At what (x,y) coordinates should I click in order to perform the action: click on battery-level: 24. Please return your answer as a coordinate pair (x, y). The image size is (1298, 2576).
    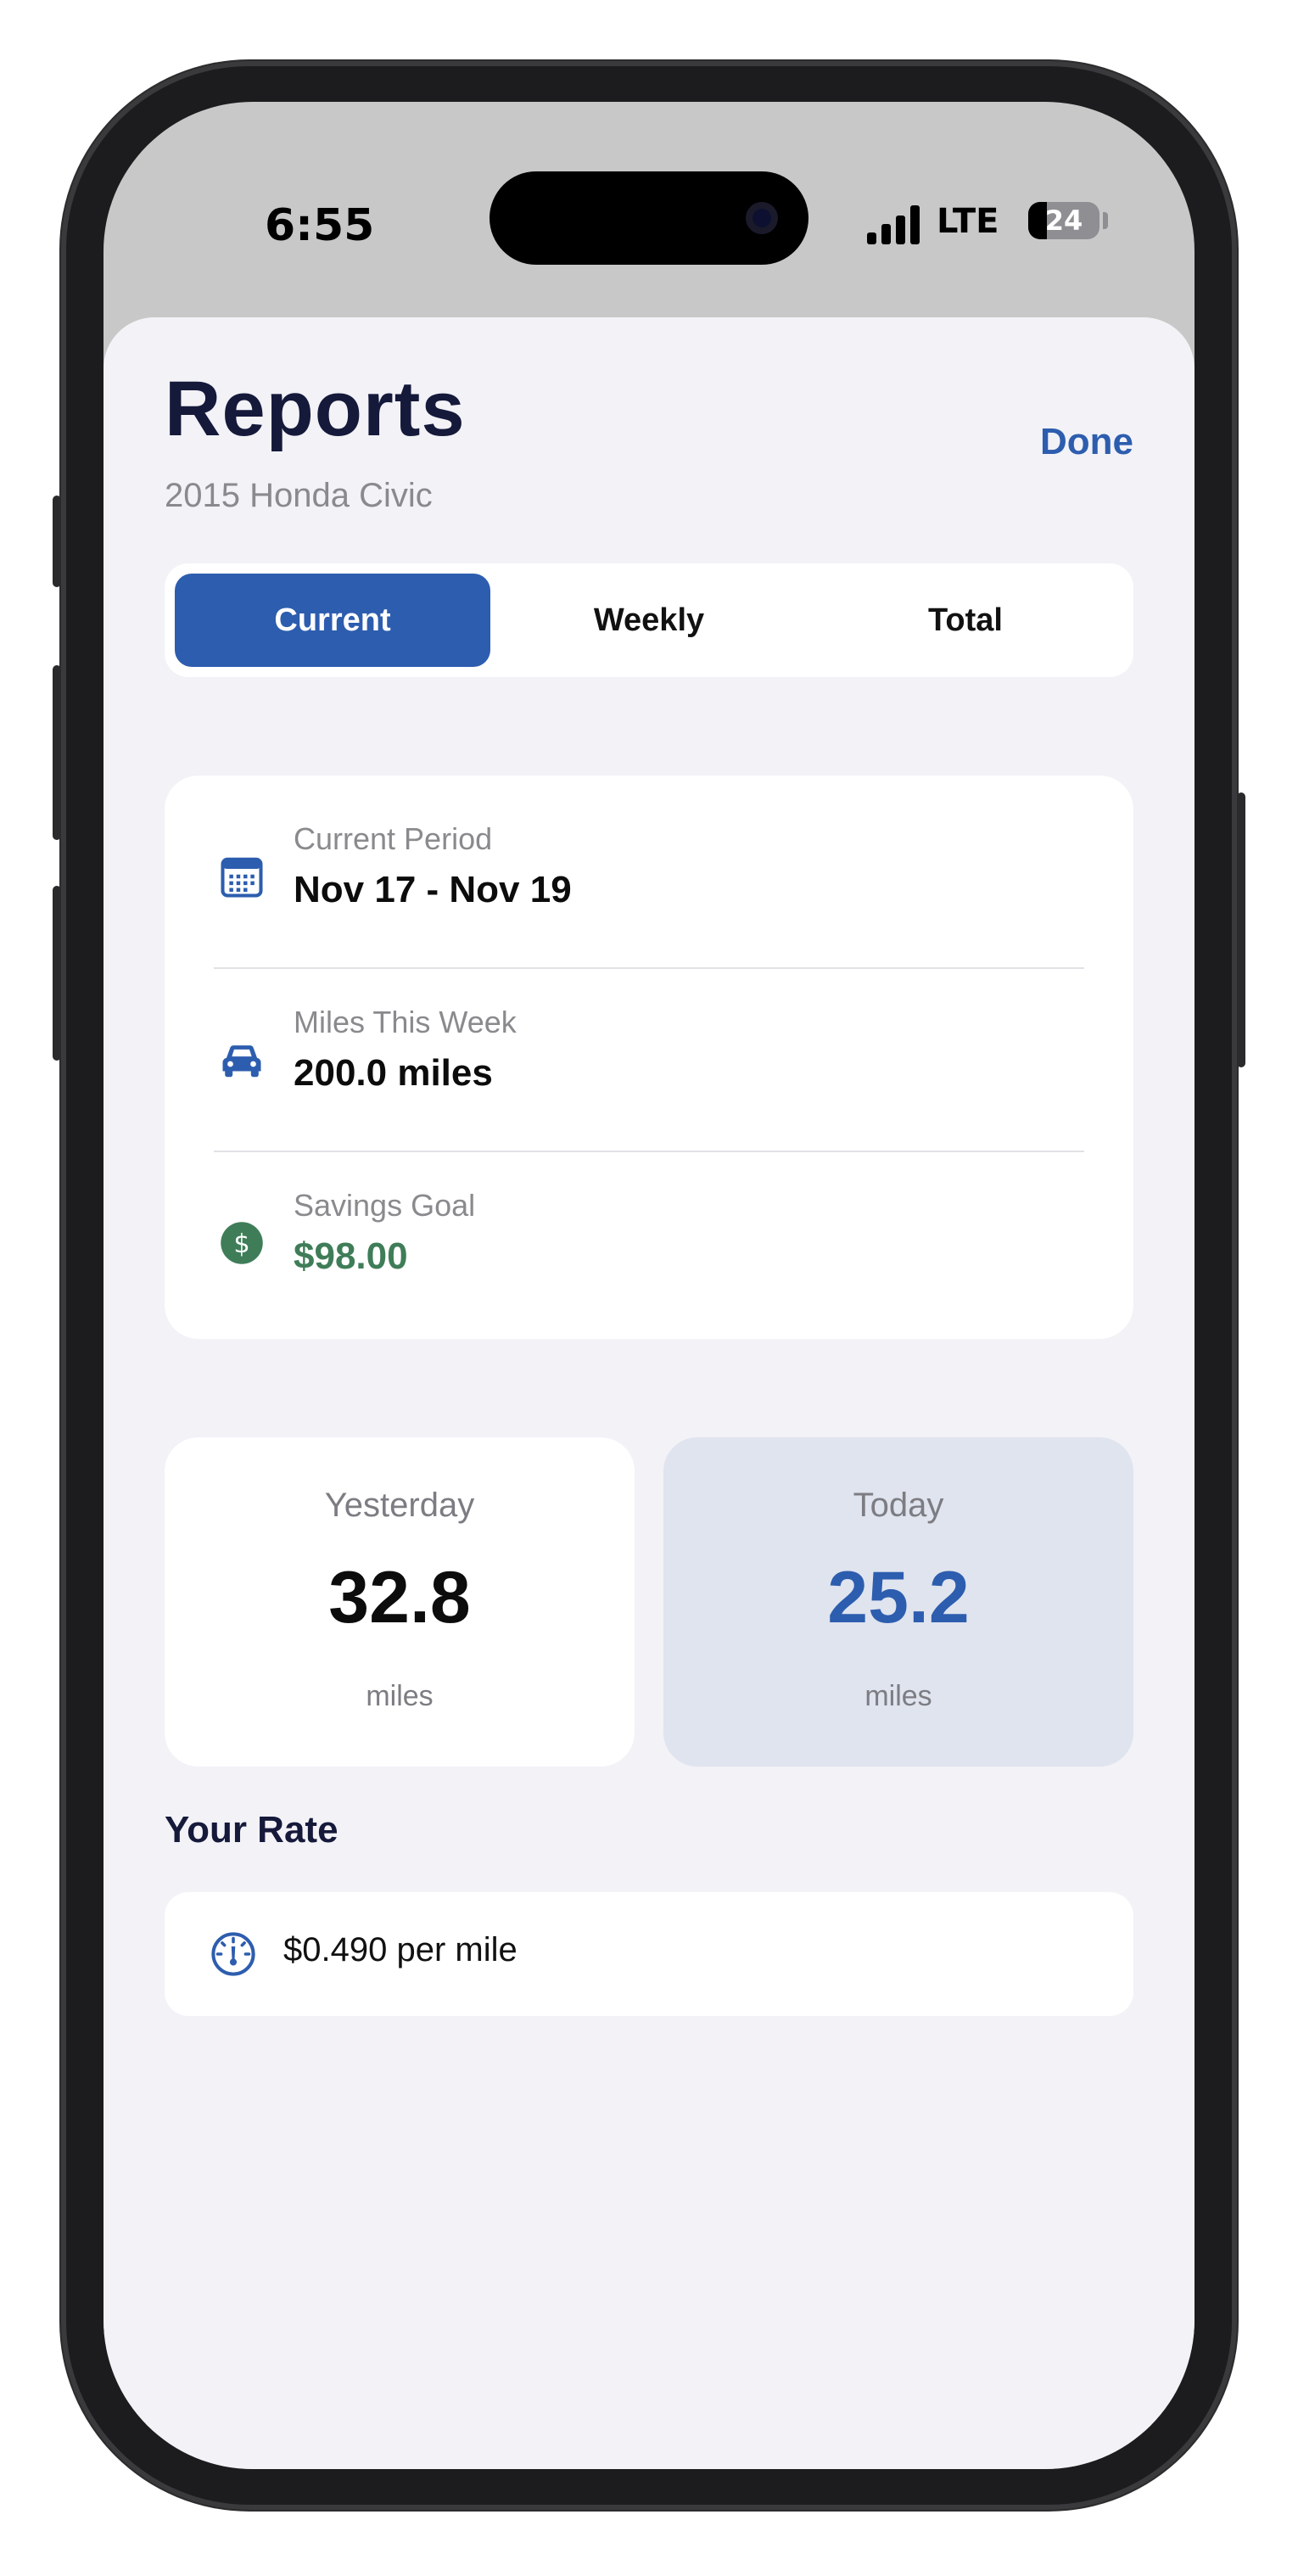
    Looking at the image, I should click on (1063, 220).